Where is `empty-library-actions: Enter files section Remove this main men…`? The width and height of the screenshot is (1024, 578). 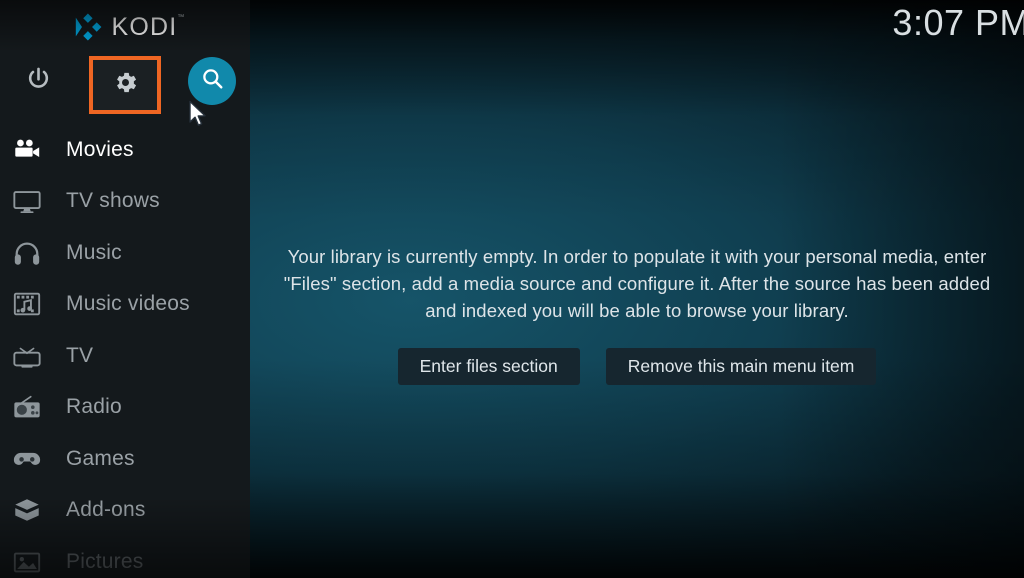
empty-library-actions: Enter files section Remove this main men… is located at coordinates (637, 366).